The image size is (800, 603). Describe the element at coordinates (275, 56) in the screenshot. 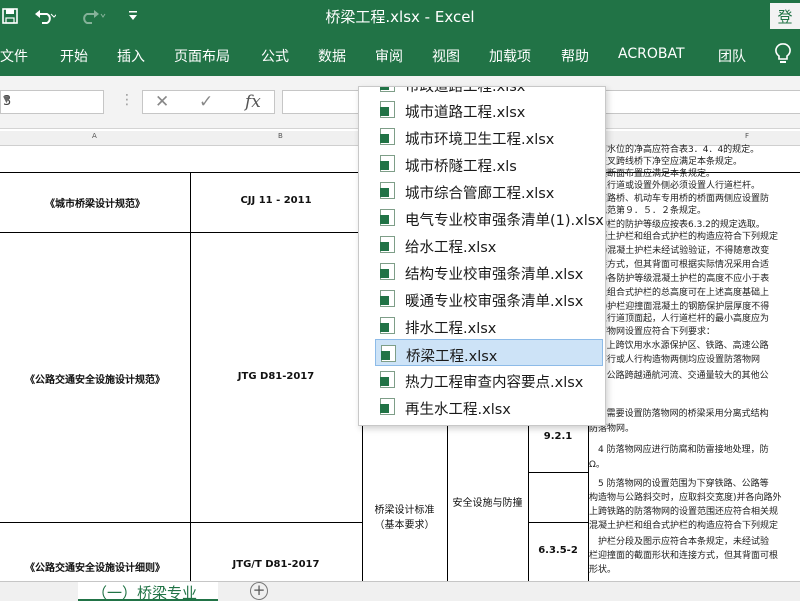

I see `tab-formulas: 公式` at that location.